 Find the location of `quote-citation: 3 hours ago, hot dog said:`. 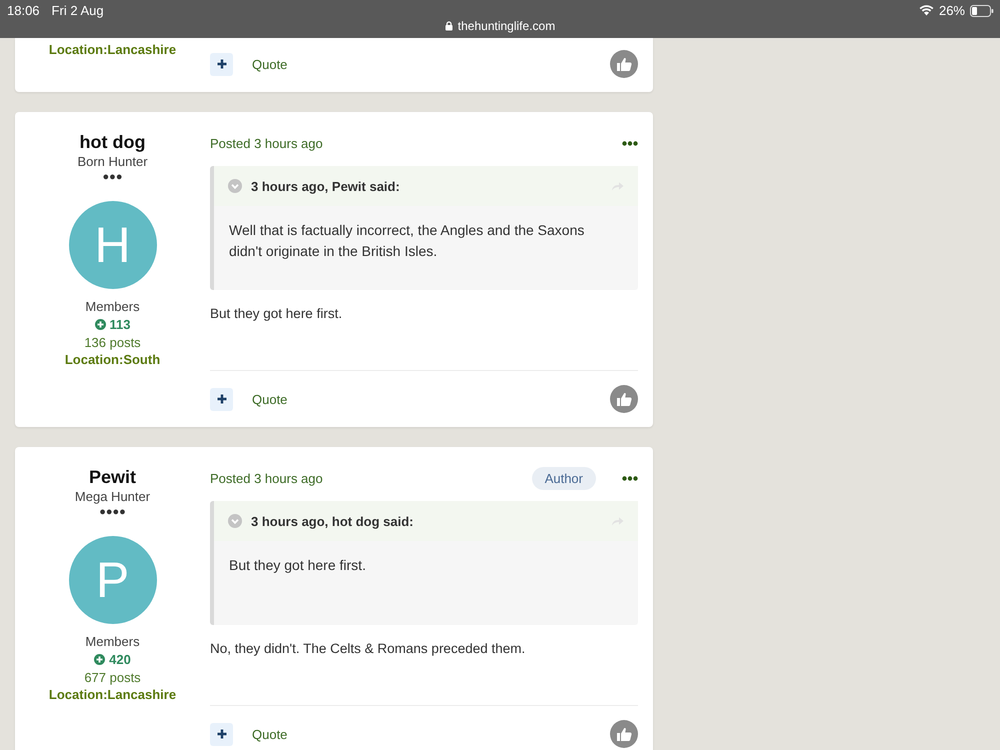

quote-citation: 3 hours ago, hot dog said: is located at coordinates (332, 521).